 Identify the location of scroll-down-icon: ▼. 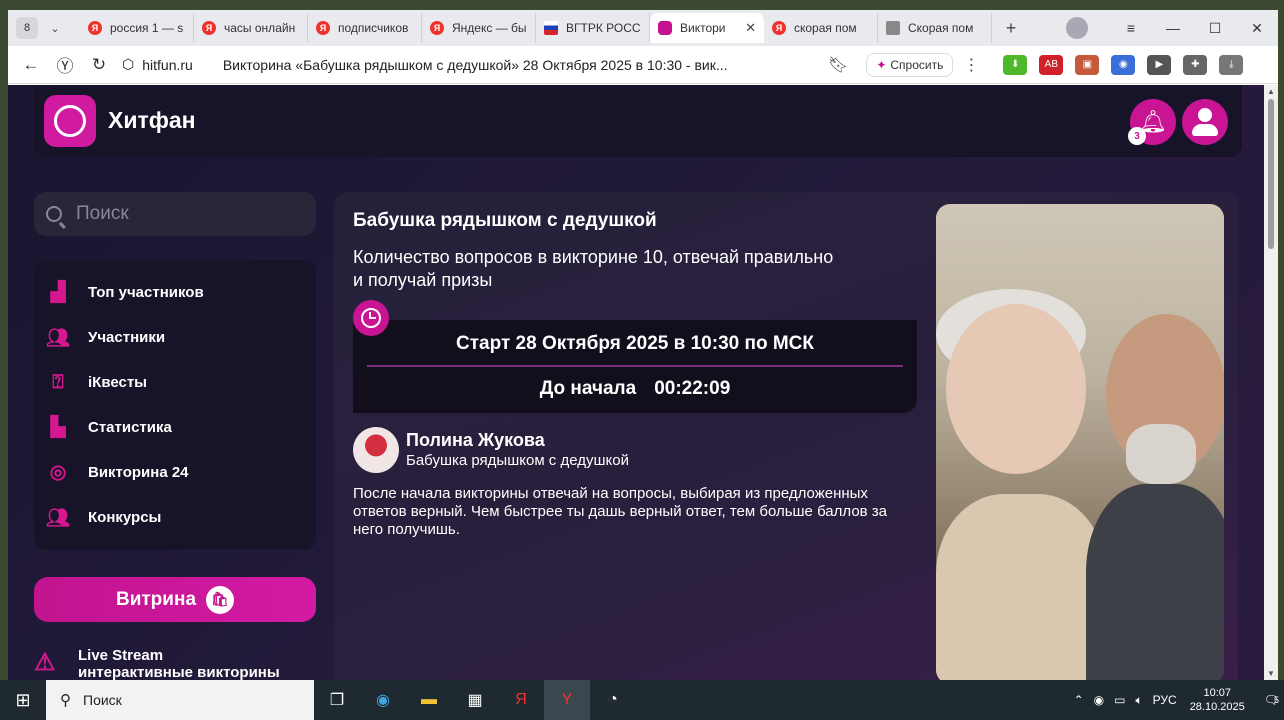
(1271, 673).